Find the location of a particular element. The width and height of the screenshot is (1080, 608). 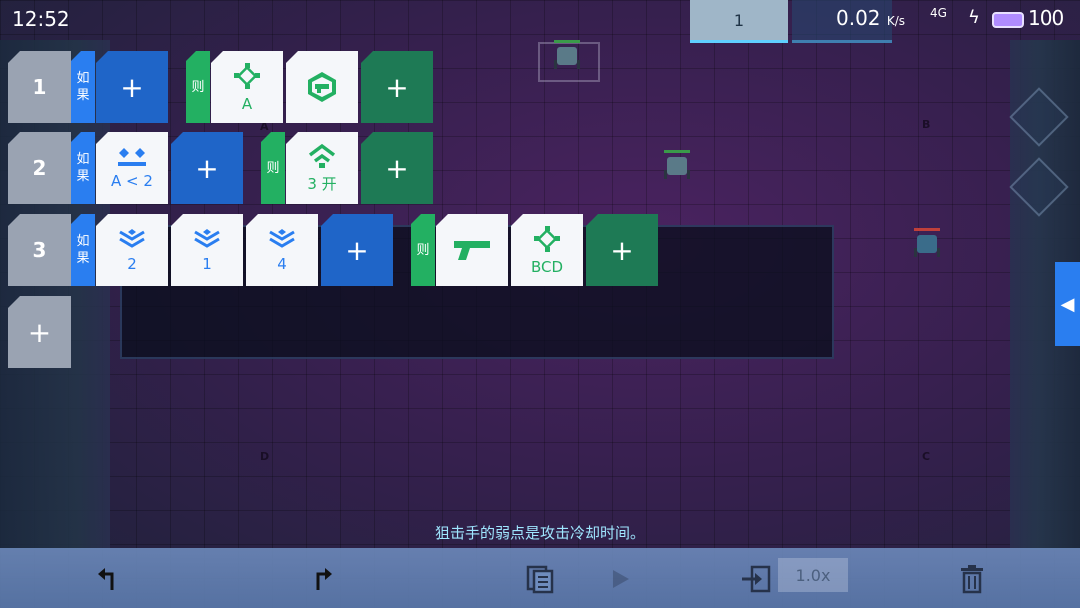

signal-icon is located at coordinates (322, 155).